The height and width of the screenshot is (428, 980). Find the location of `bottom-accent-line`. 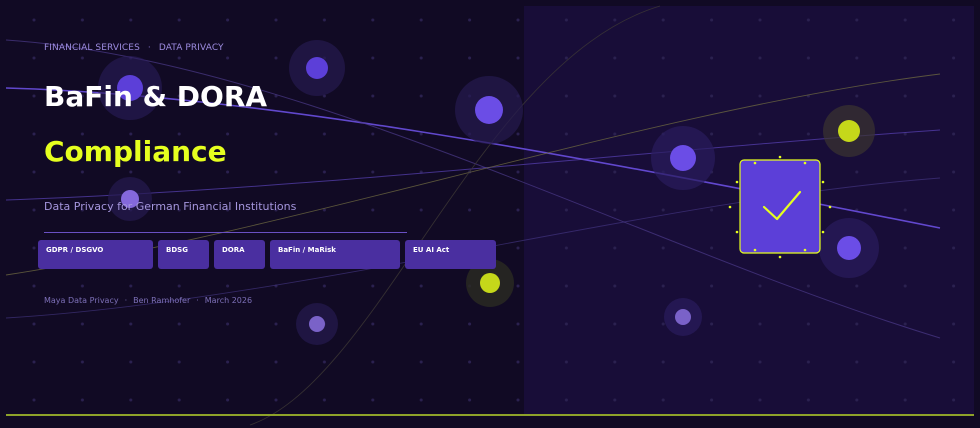

bottom-accent-line is located at coordinates (490, 415).